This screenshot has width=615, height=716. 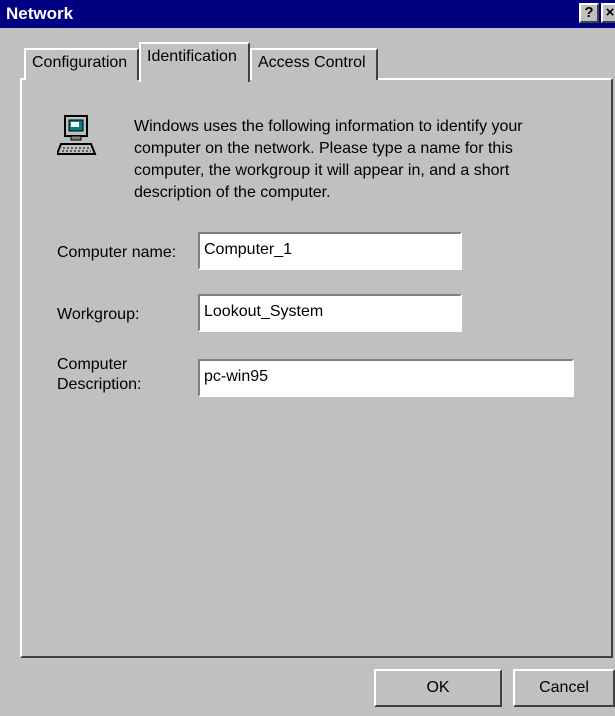 I want to click on tab-access-control-label: Access Control, so click(x=312, y=62).